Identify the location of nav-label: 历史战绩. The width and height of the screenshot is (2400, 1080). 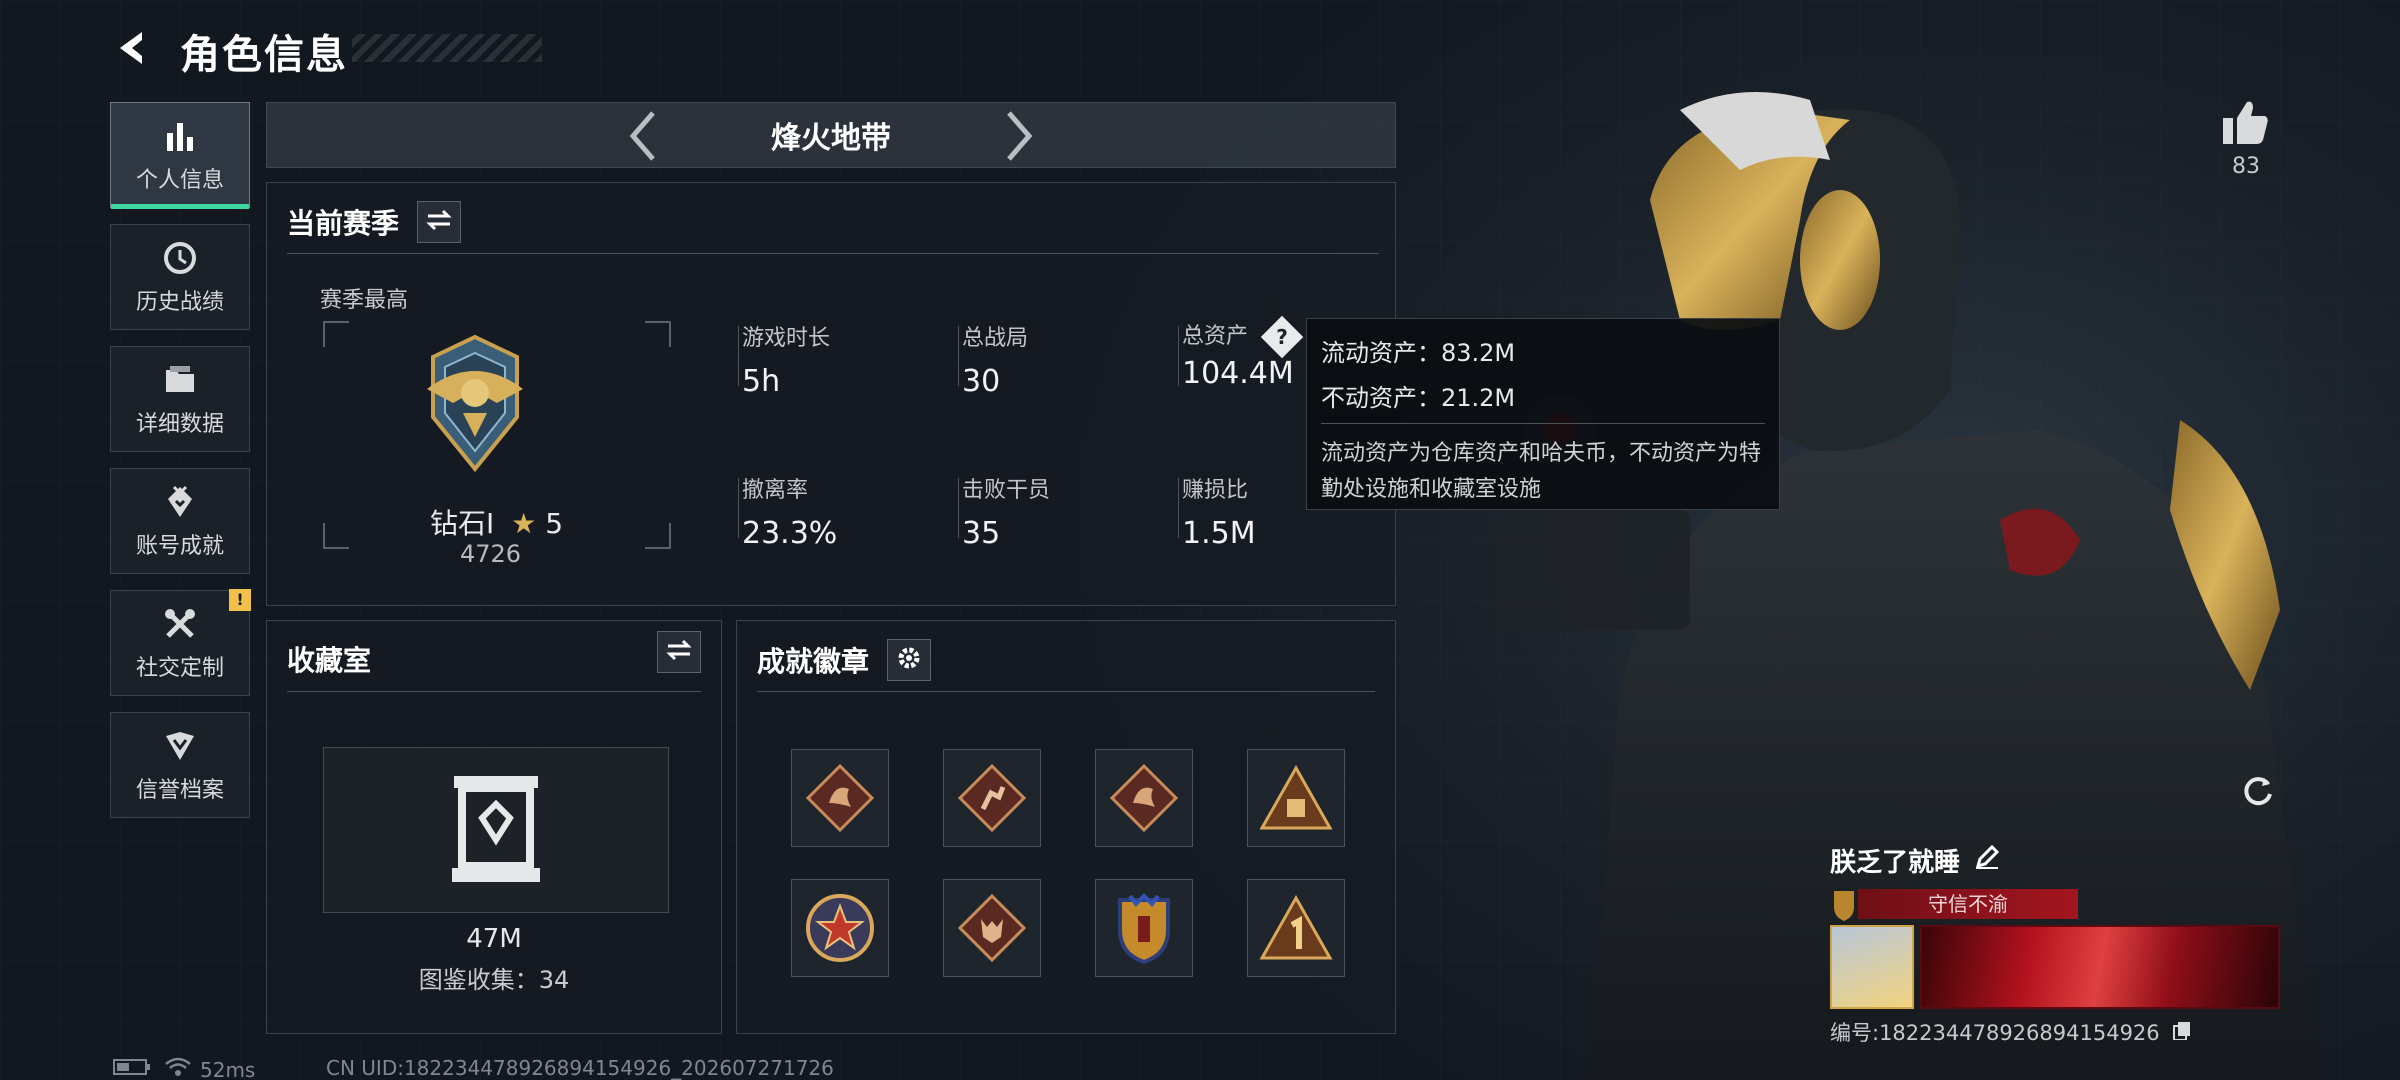
(179, 302).